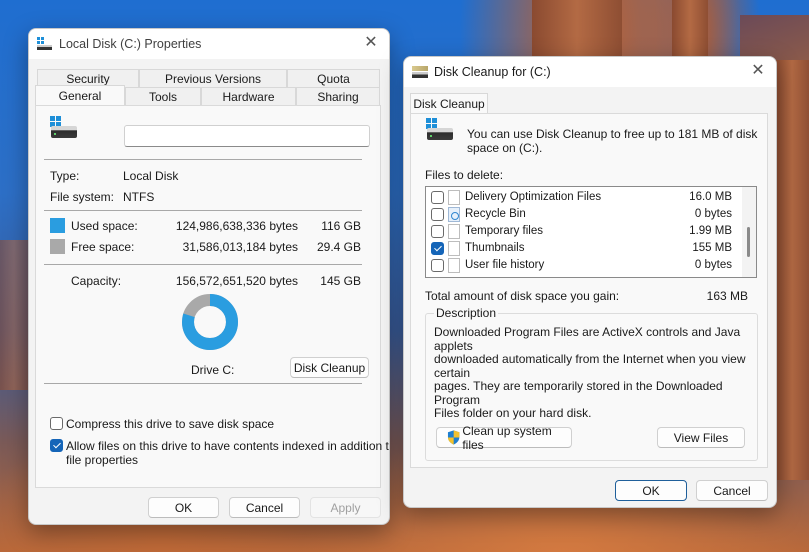 The image size is (809, 552). I want to click on file-size: 1.99 MB, so click(710, 231).